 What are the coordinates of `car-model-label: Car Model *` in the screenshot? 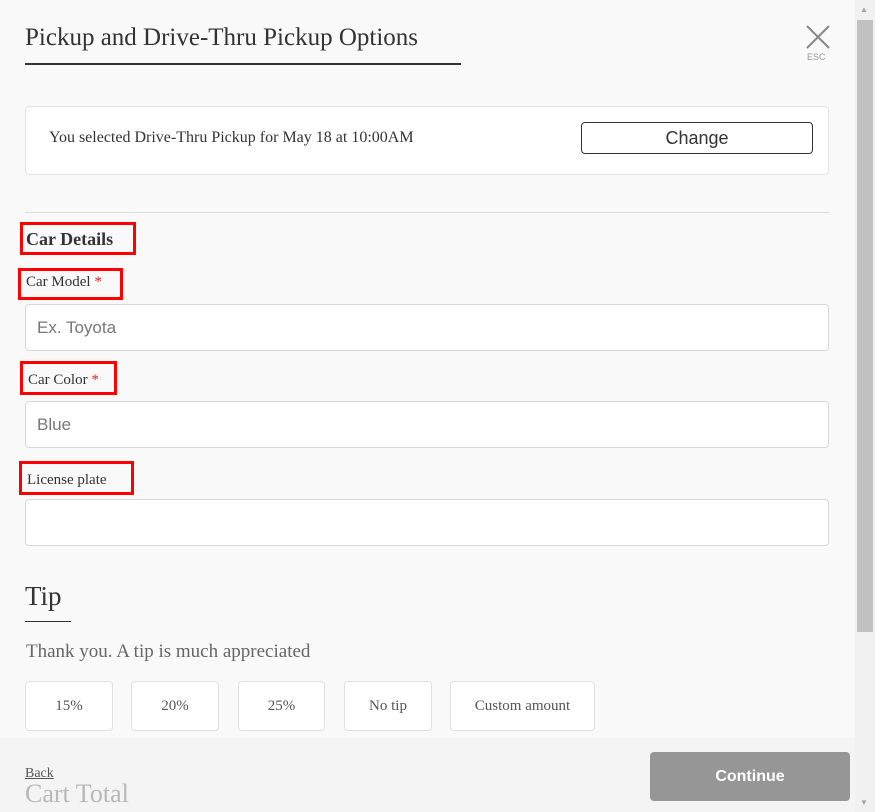 It's located at (70, 284).